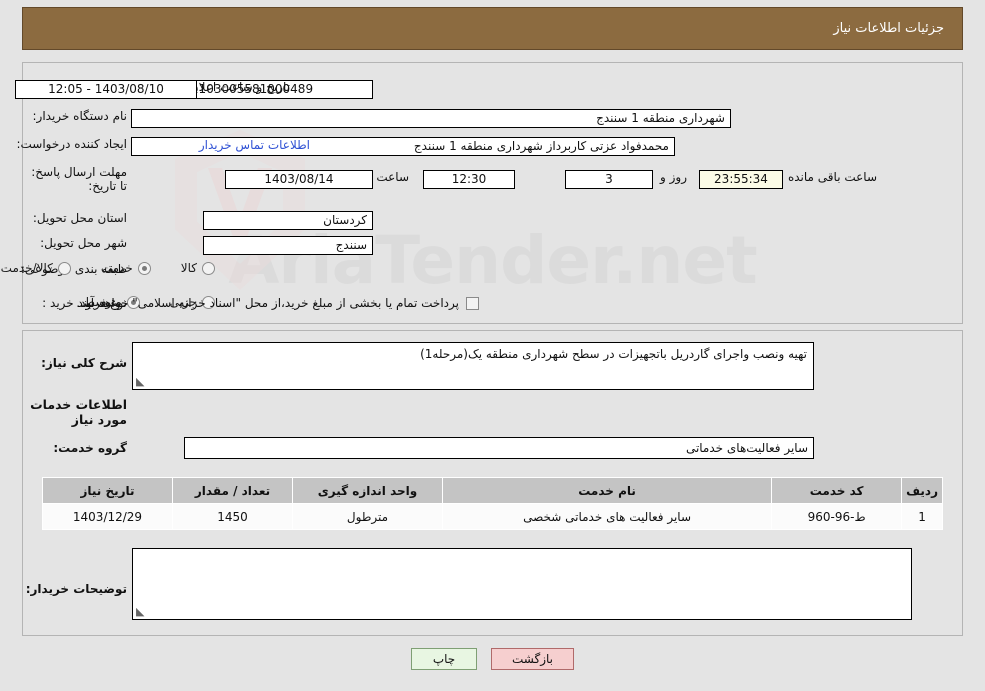 Image resolution: width=985 pixels, height=691 pixels. Describe the element at coordinates (188, 268) in the screenshot. I see `category-radio-label-0: کالا` at that location.